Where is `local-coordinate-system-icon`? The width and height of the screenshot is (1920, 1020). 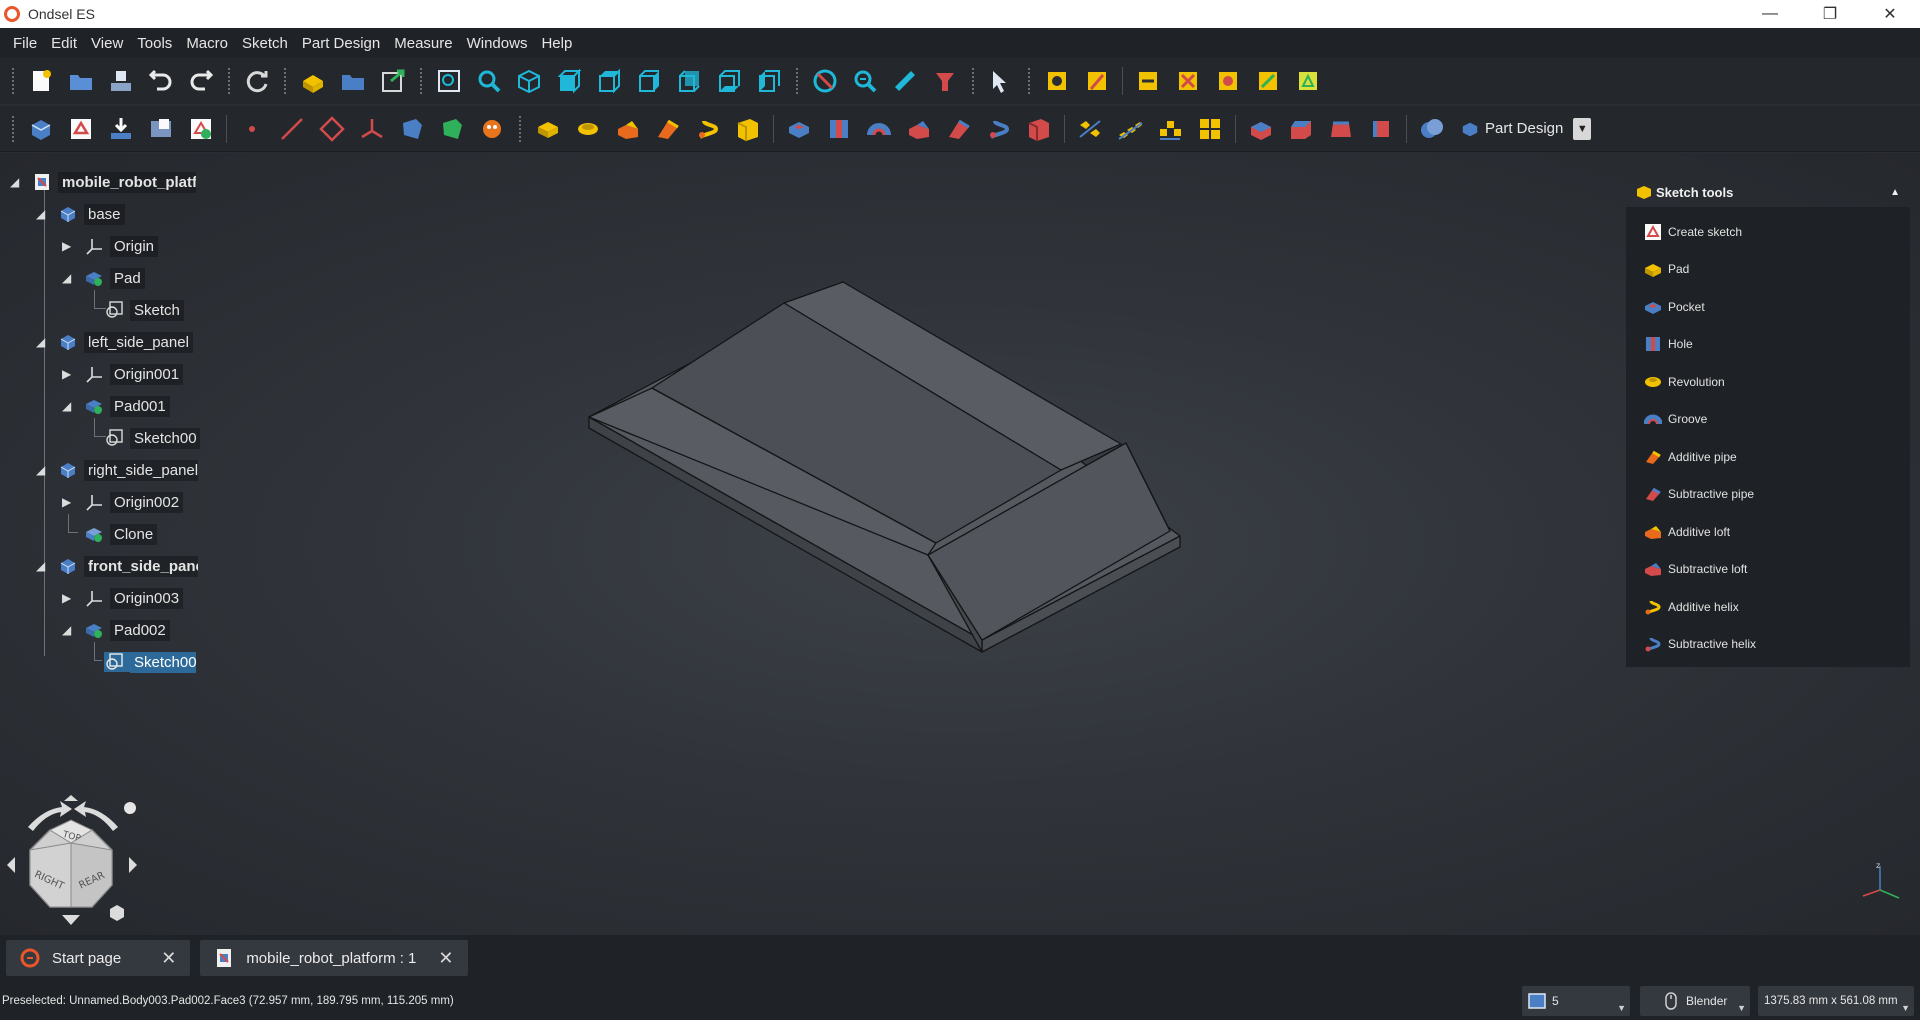
local-coordinate-system-icon is located at coordinates (372, 129).